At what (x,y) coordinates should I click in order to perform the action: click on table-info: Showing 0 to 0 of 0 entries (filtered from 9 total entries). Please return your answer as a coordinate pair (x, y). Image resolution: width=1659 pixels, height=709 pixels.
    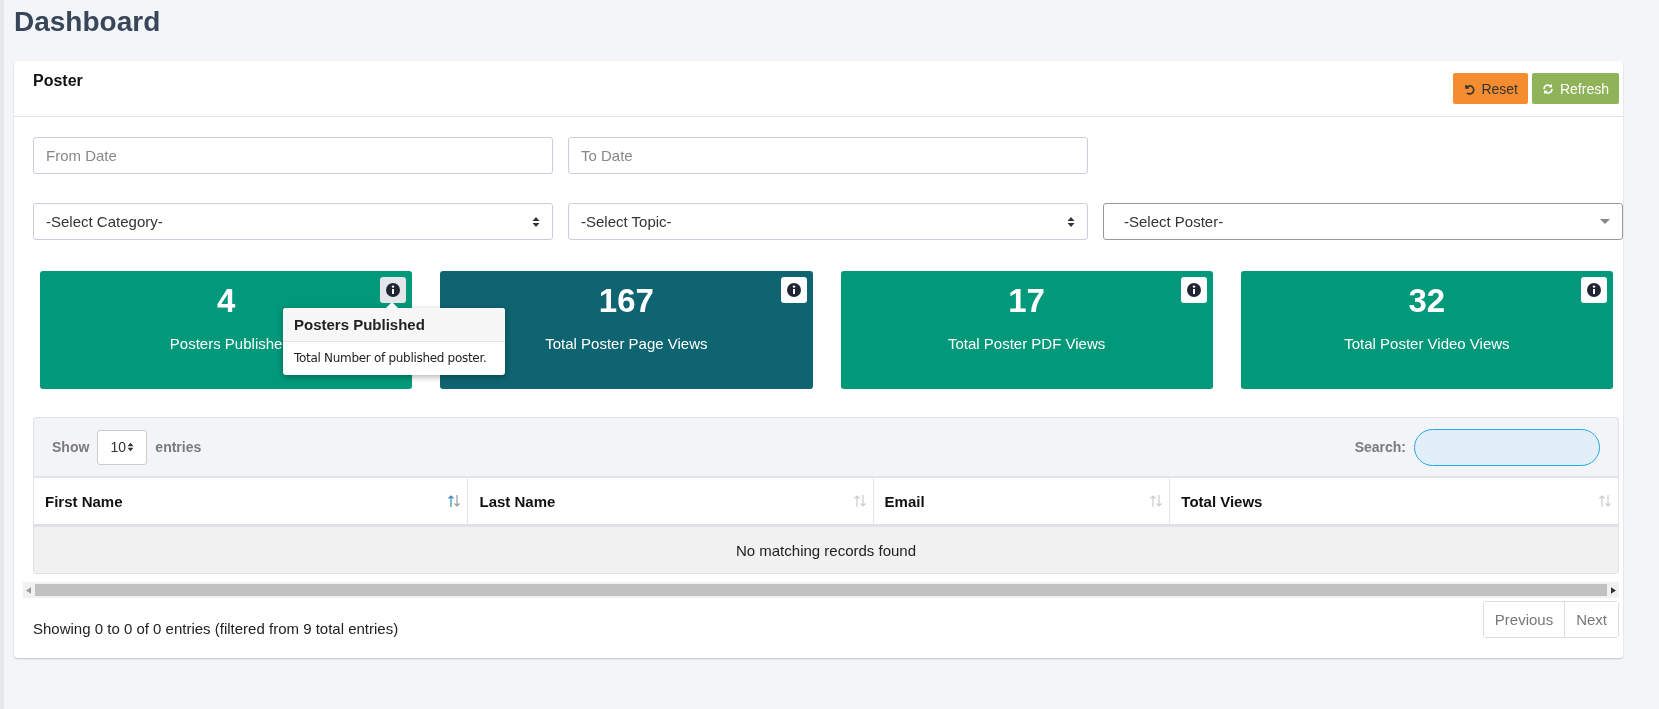
    Looking at the image, I should click on (216, 628).